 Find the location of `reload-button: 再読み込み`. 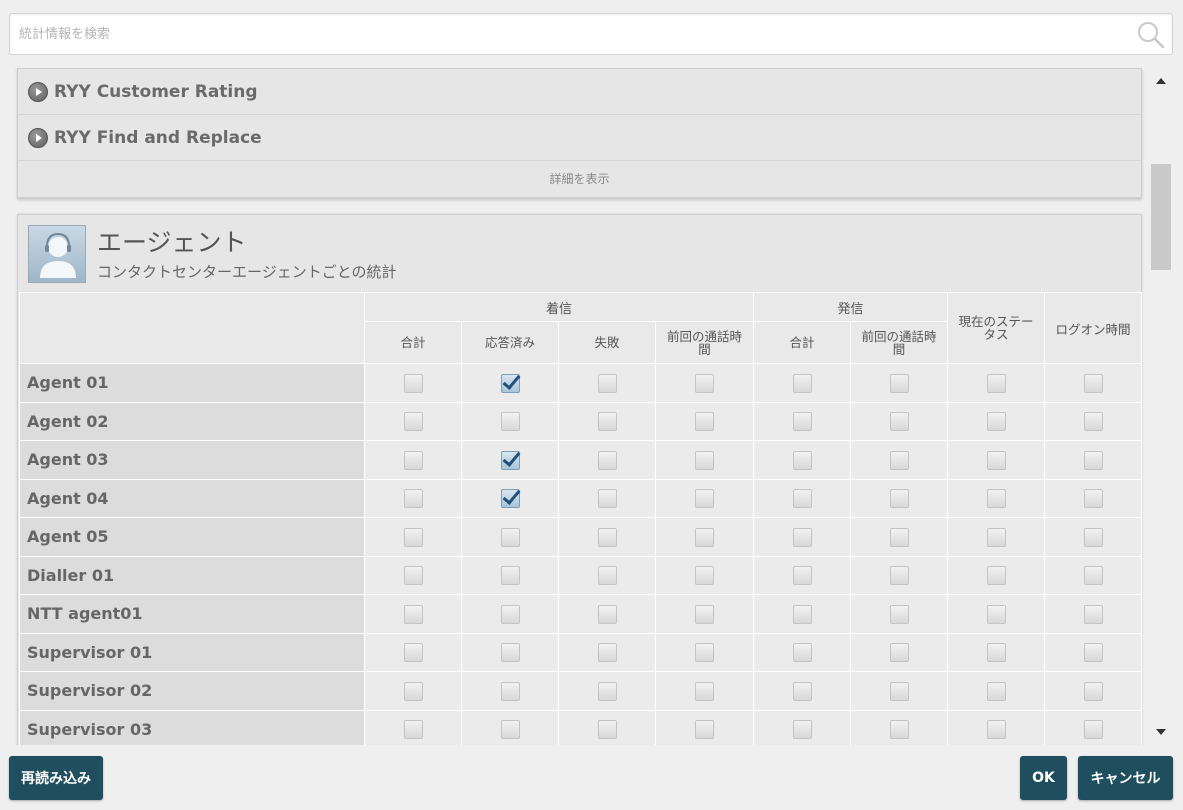

reload-button: 再読み込み is located at coordinates (56, 778).